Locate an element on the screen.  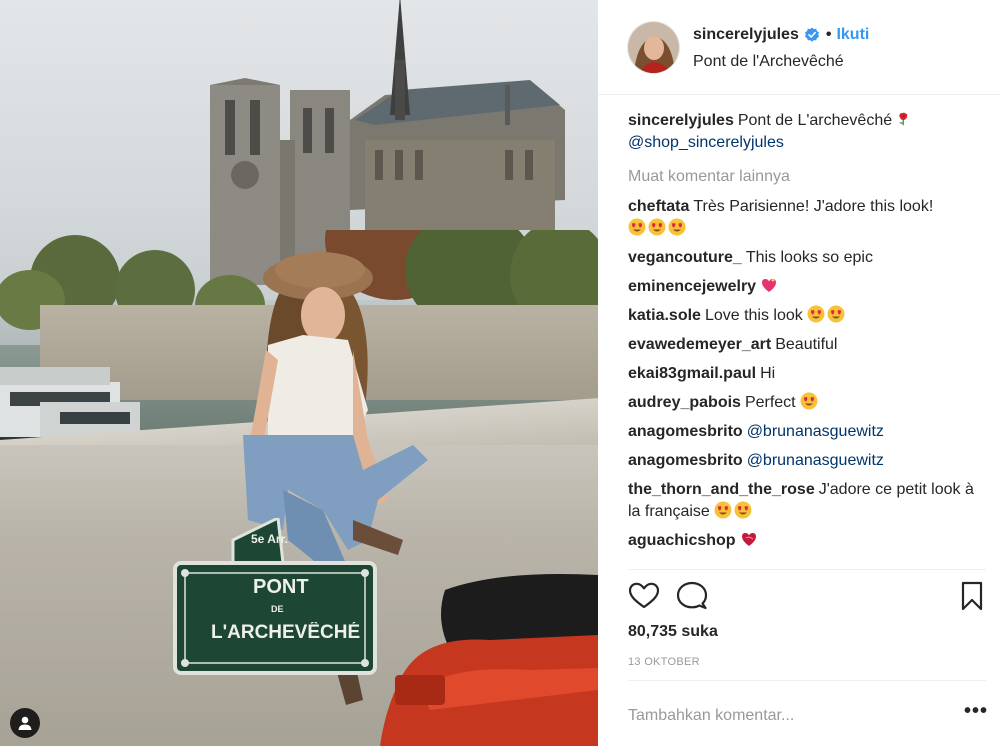
like-heart-icon is located at coordinates (644, 596).